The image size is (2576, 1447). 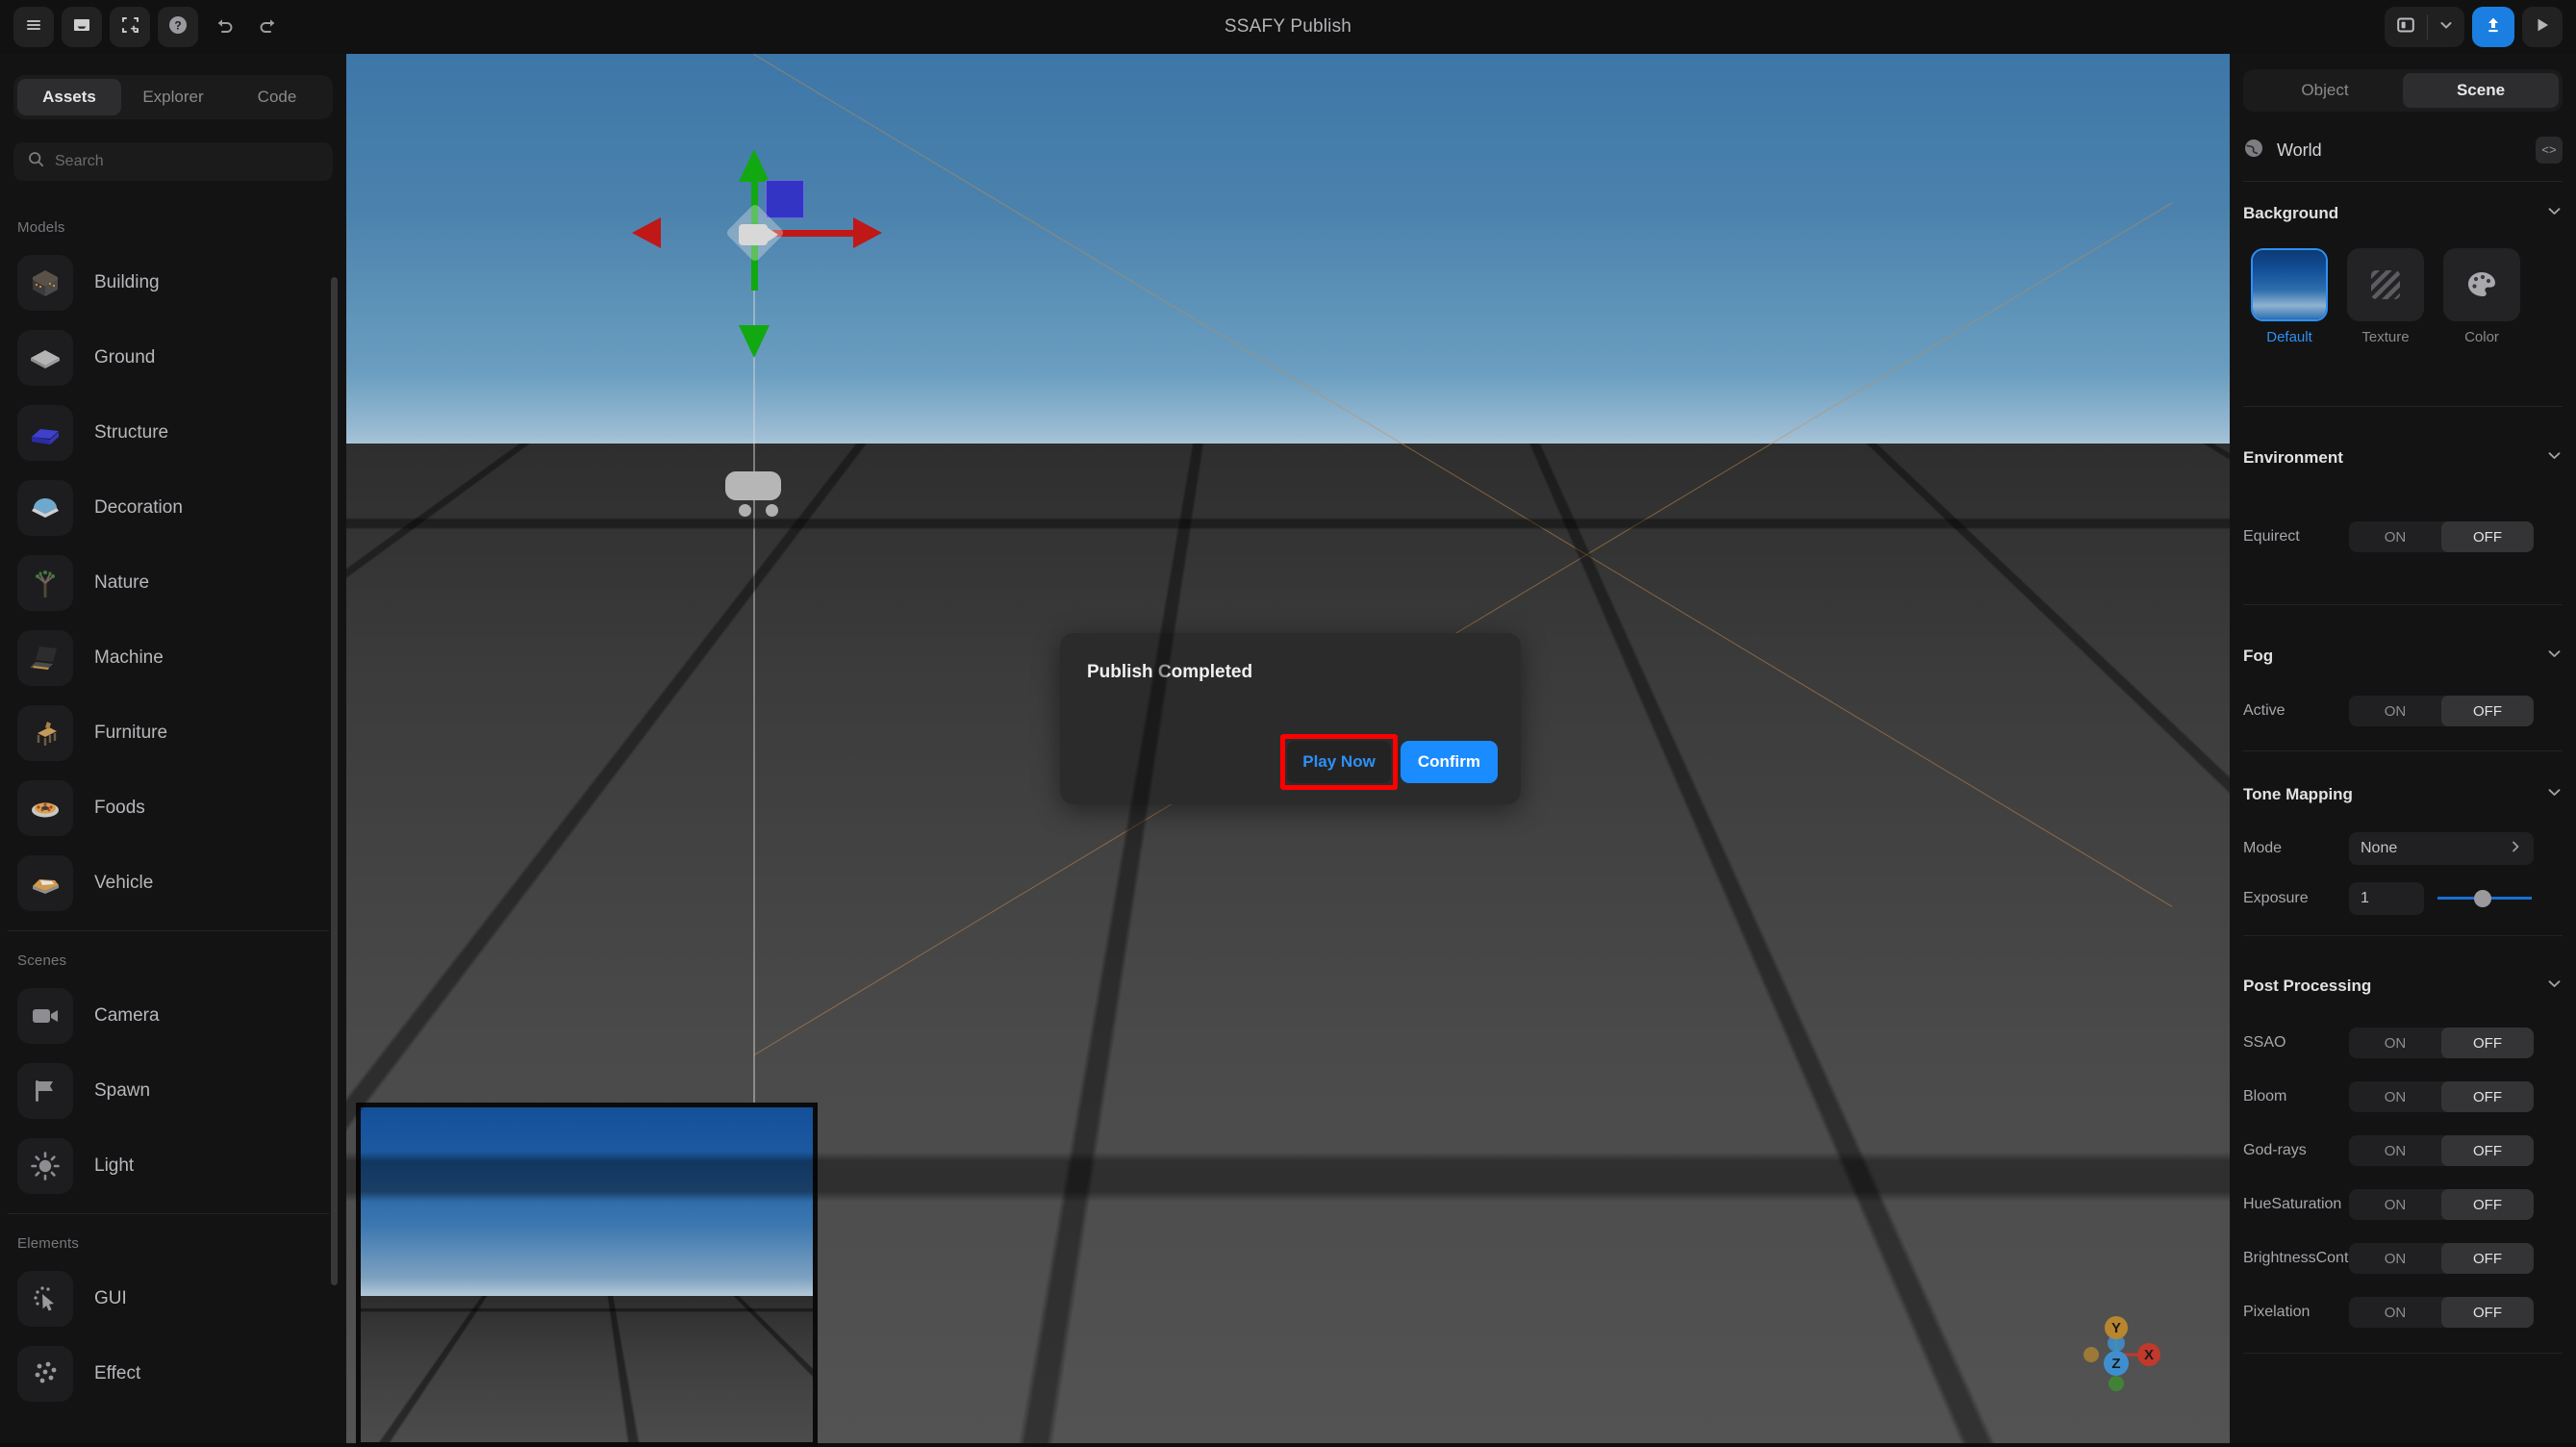 What do you see at coordinates (647, 232) in the screenshot?
I see `gizmo-x-arrow-left` at bounding box center [647, 232].